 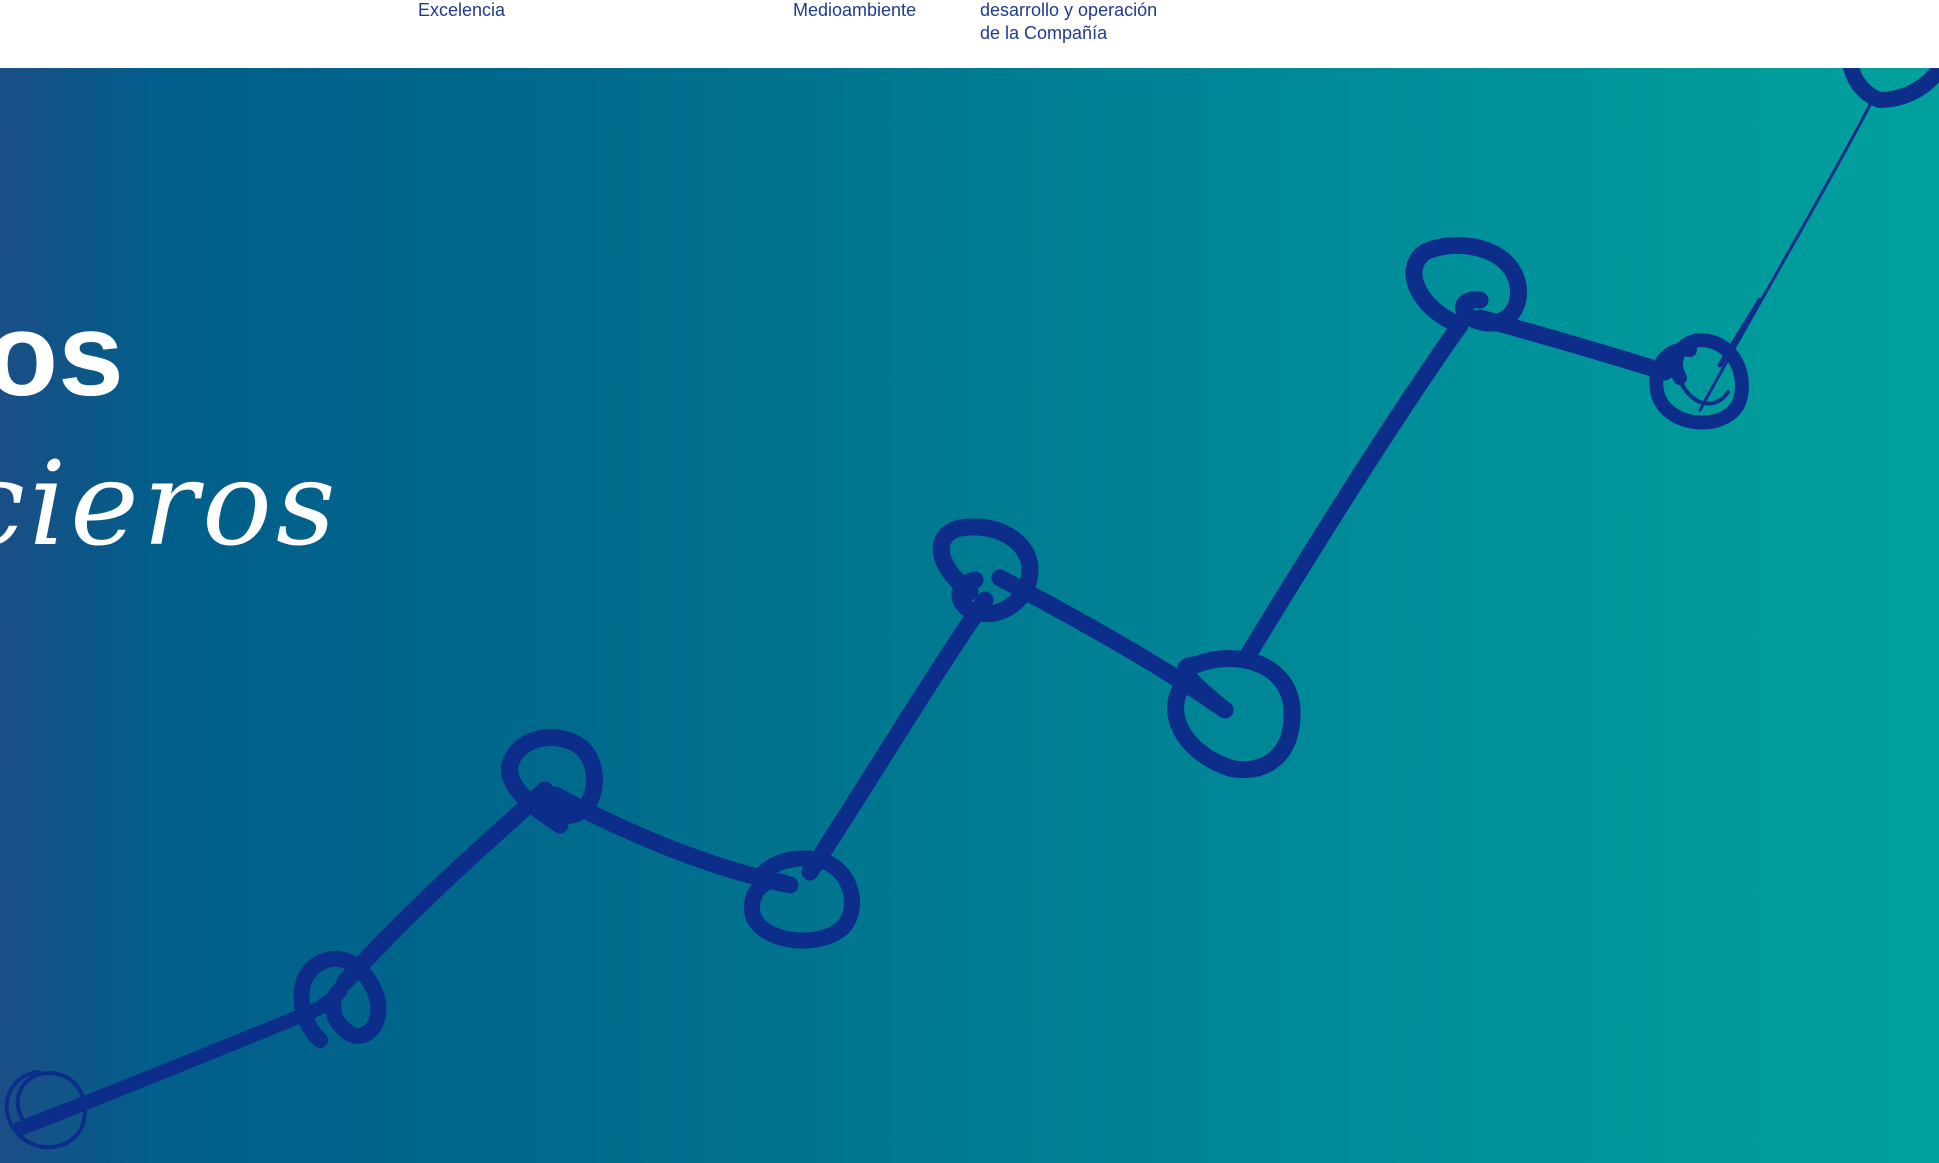 What do you see at coordinates (170, 504) in the screenshot?
I see `hero-script-subtitle: cieros` at bounding box center [170, 504].